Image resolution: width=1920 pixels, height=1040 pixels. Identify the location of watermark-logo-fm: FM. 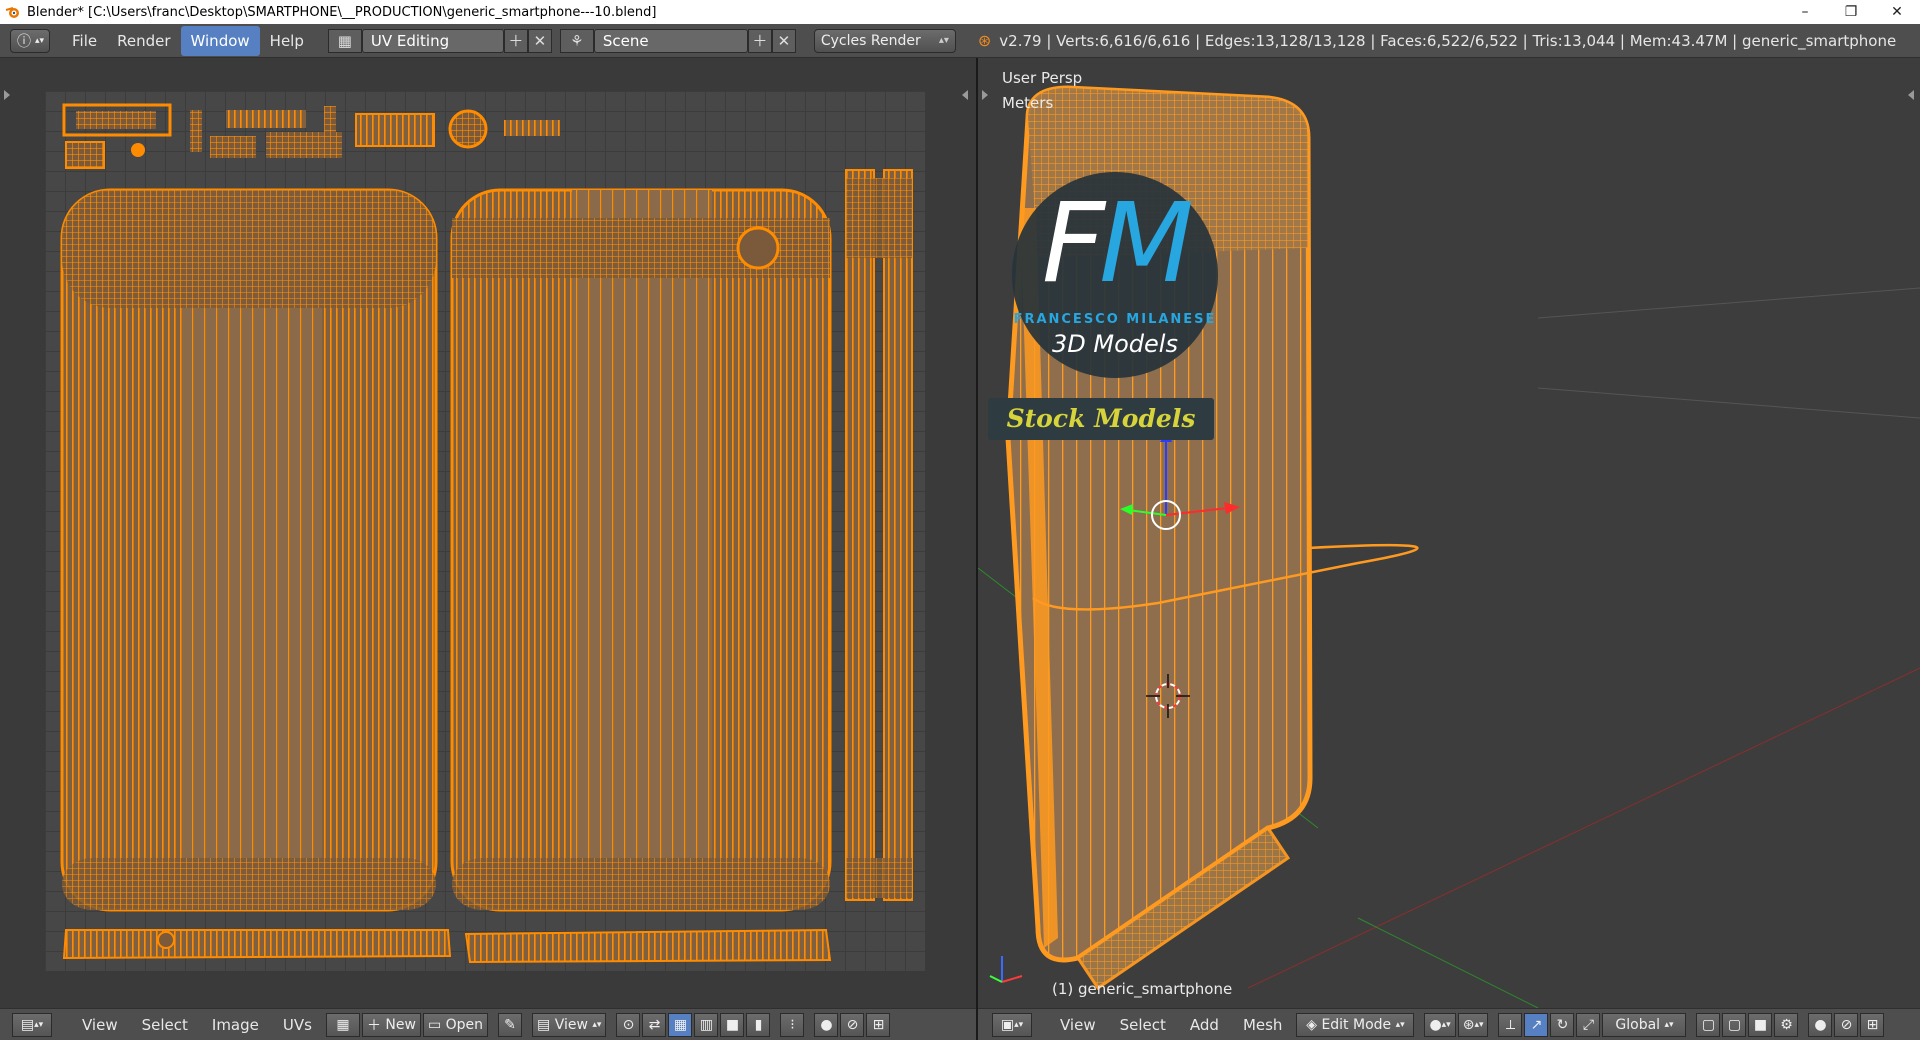
(1115, 243).